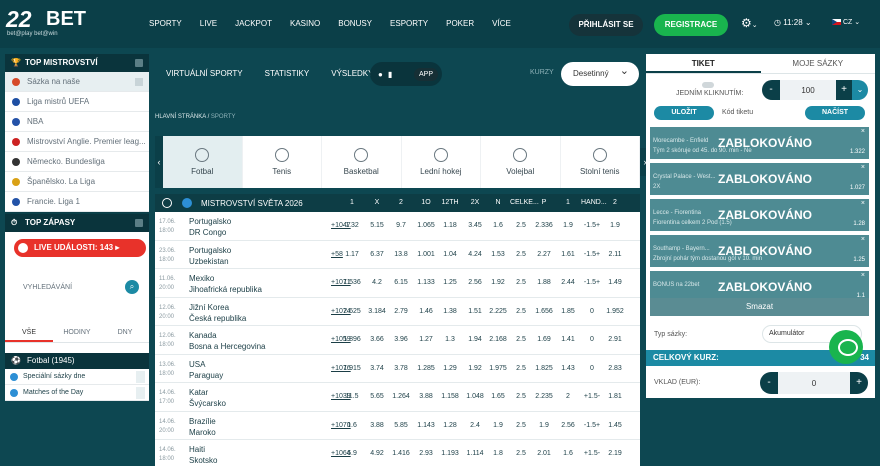 This screenshot has height=466, width=880. Describe the element at coordinates (749, 23) in the screenshot. I see `gear-icon: ⚙⌄` at that location.